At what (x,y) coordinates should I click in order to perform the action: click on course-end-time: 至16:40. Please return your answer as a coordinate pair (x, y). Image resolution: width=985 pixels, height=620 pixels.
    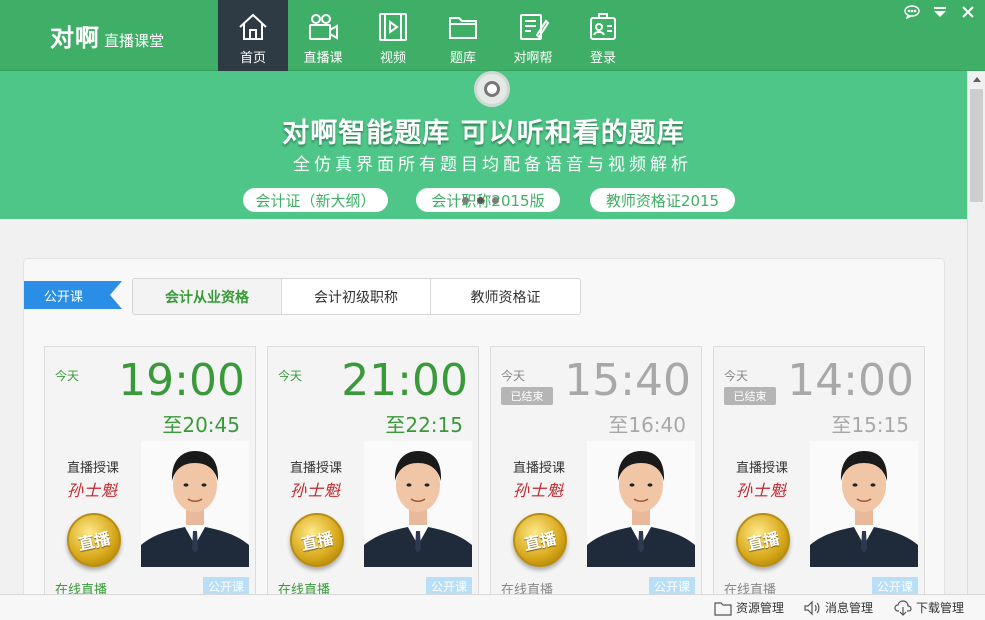
    Looking at the image, I should click on (647, 425).